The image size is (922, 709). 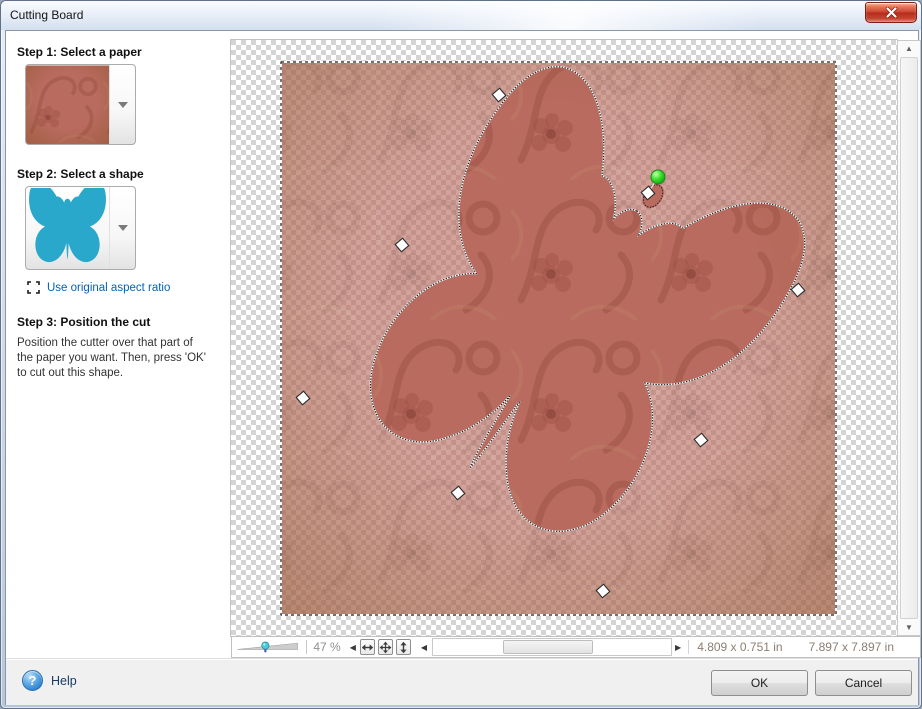 I want to click on butterfly-shape-icon, so click(x=67, y=225).